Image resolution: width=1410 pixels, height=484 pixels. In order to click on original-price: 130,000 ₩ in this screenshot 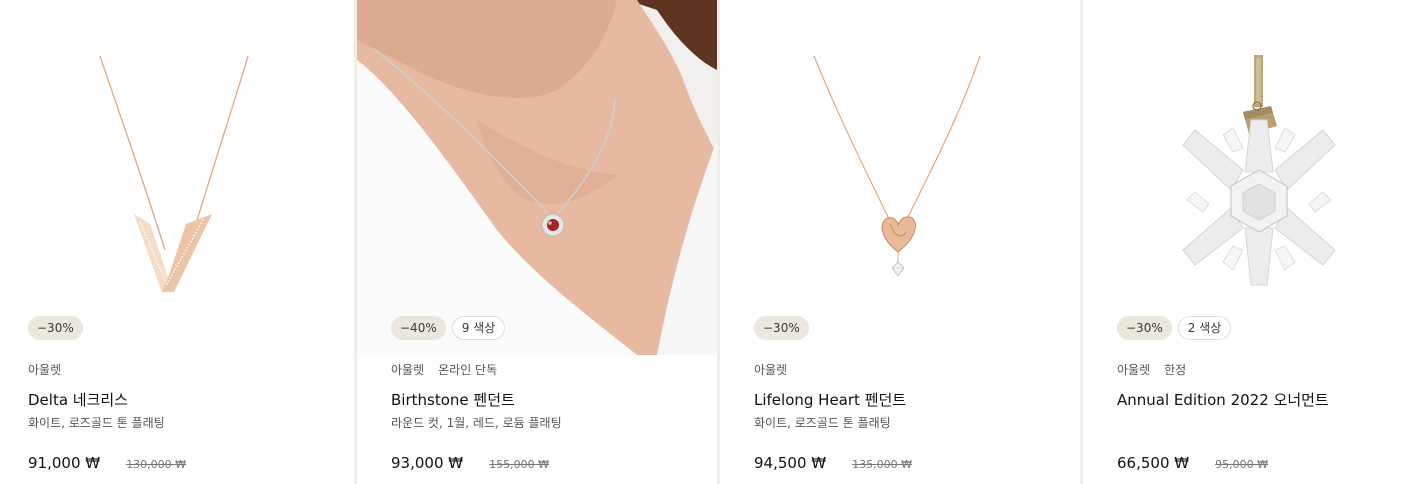, I will do `click(156, 464)`.